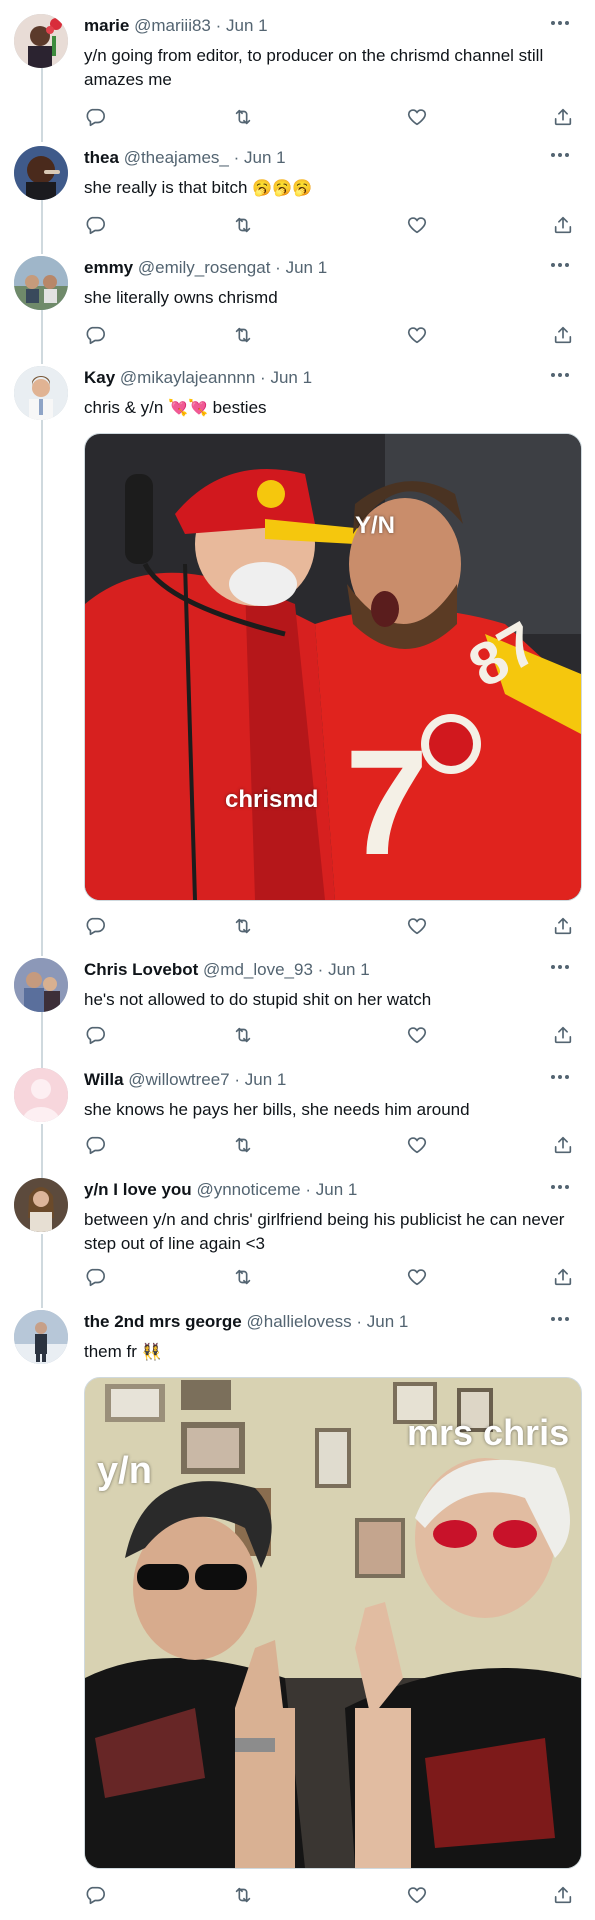  Describe the element at coordinates (239, 407) in the screenshot. I see `tweet-text-after: besties` at that location.